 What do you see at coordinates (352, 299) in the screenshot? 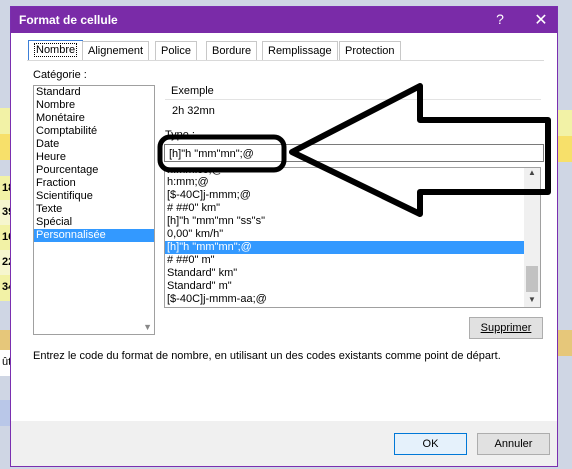
I see `type-item: [$-40C]j-mmm-aa;@` at bounding box center [352, 299].